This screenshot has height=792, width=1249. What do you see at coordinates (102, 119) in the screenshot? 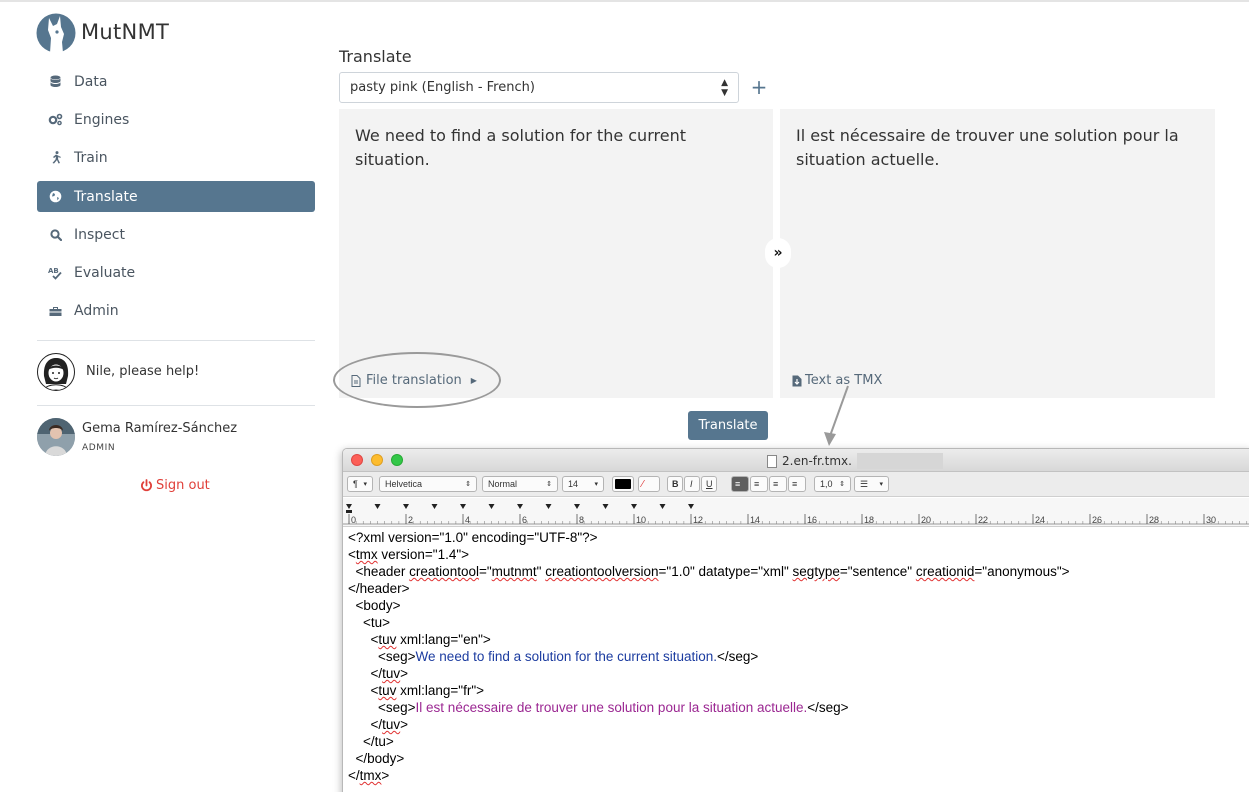
I see `sidebar-item-label: Engines` at bounding box center [102, 119].